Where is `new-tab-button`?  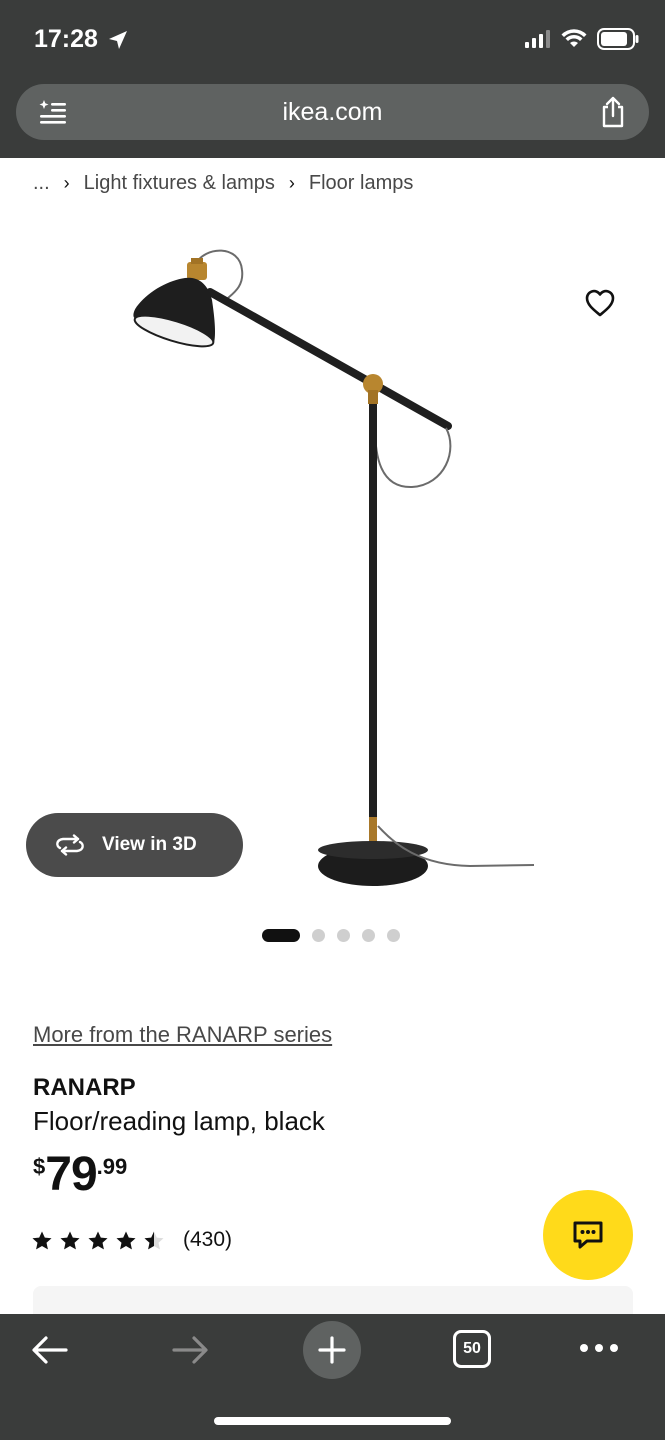
new-tab-button is located at coordinates (332, 1350).